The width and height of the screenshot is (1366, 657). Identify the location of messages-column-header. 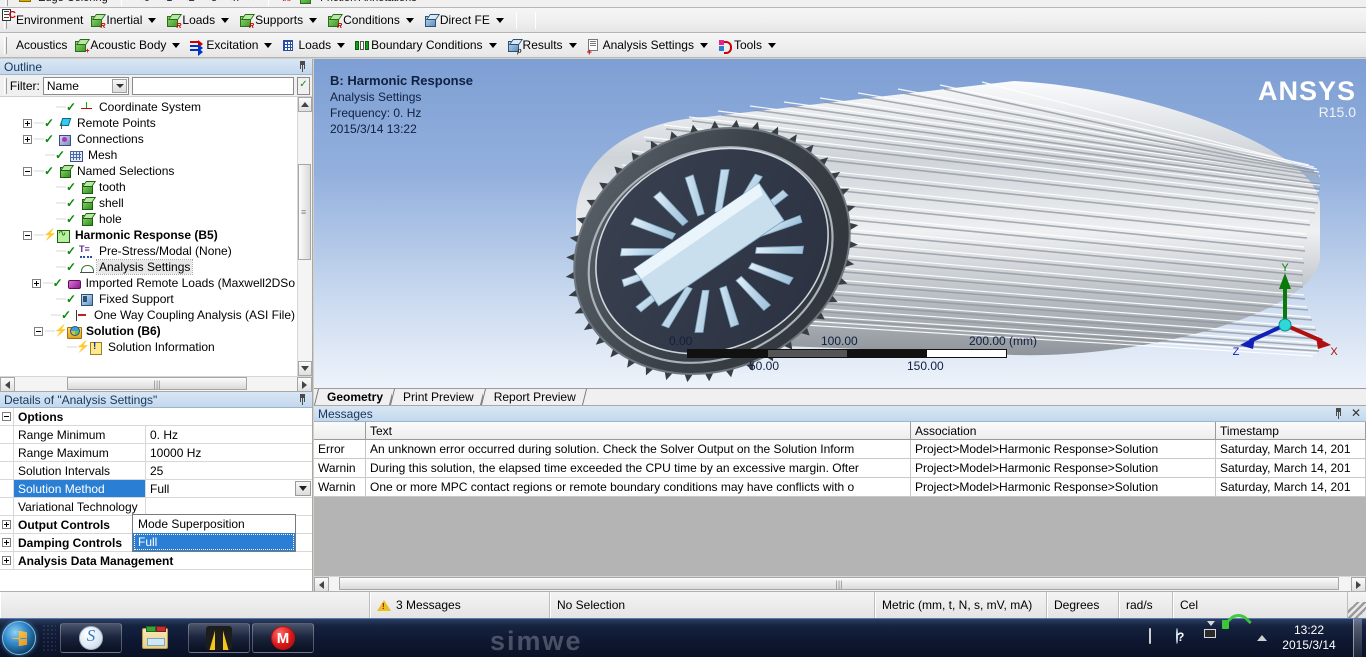
(340, 430).